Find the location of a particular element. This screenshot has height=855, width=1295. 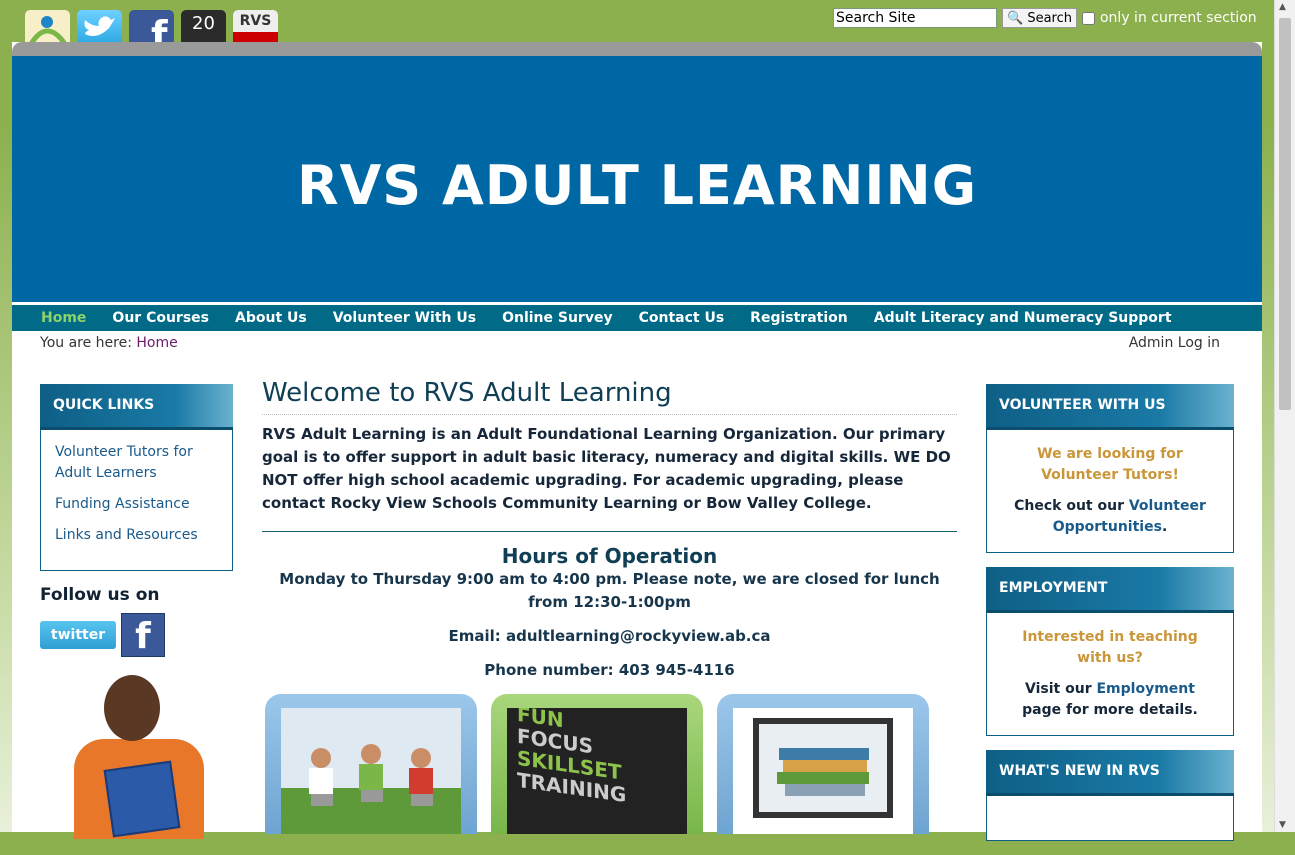

whats-new-box: WHAT'S NEW IN RVS is located at coordinates (1110, 795).